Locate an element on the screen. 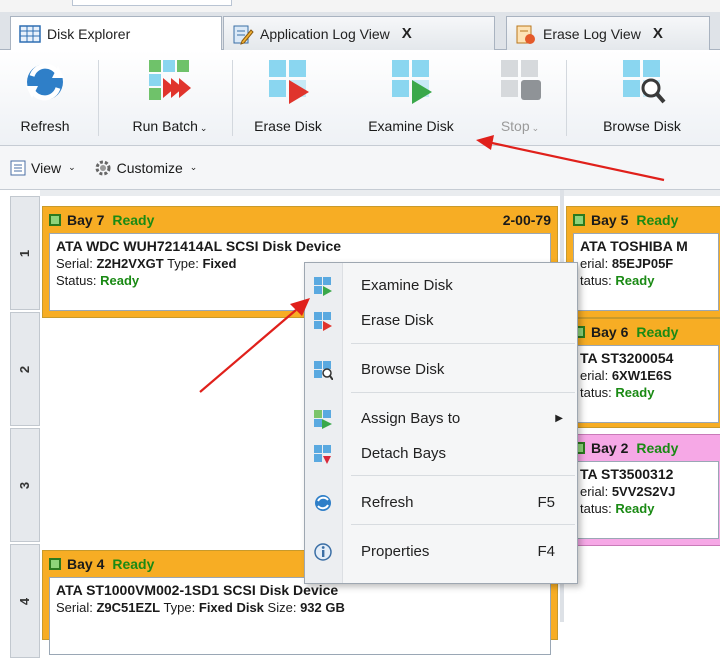  info-icon is located at coordinates (323, 552).